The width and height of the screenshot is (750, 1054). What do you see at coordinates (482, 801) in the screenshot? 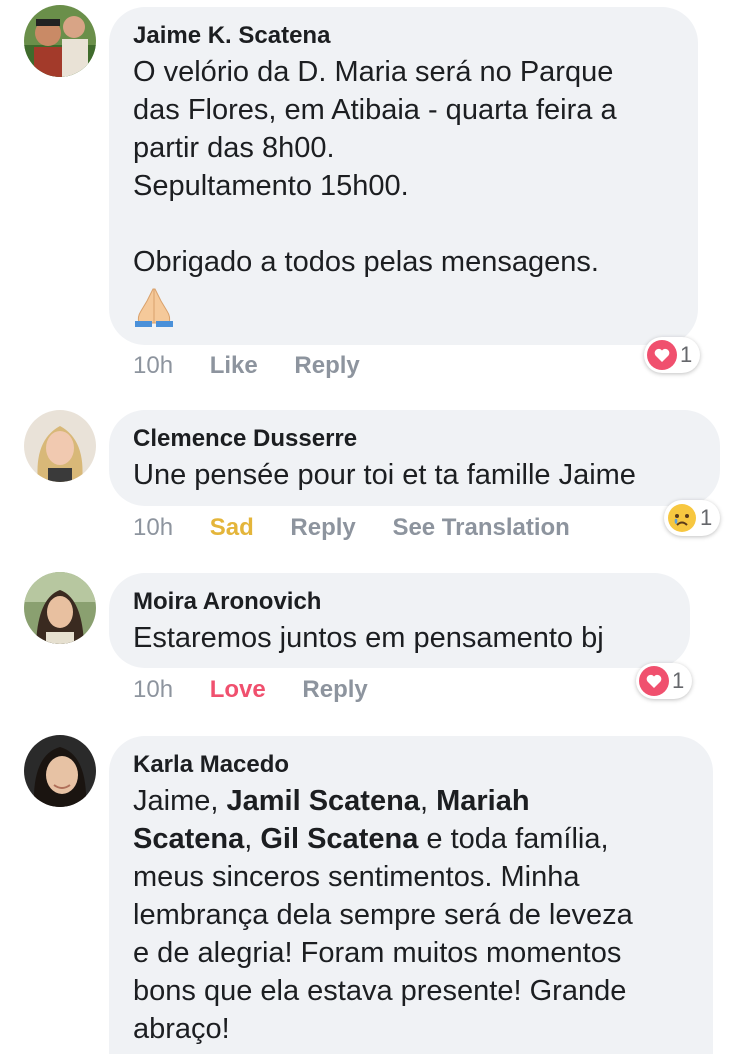
I see `mention-link: Mariah` at bounding box center [482, 801].